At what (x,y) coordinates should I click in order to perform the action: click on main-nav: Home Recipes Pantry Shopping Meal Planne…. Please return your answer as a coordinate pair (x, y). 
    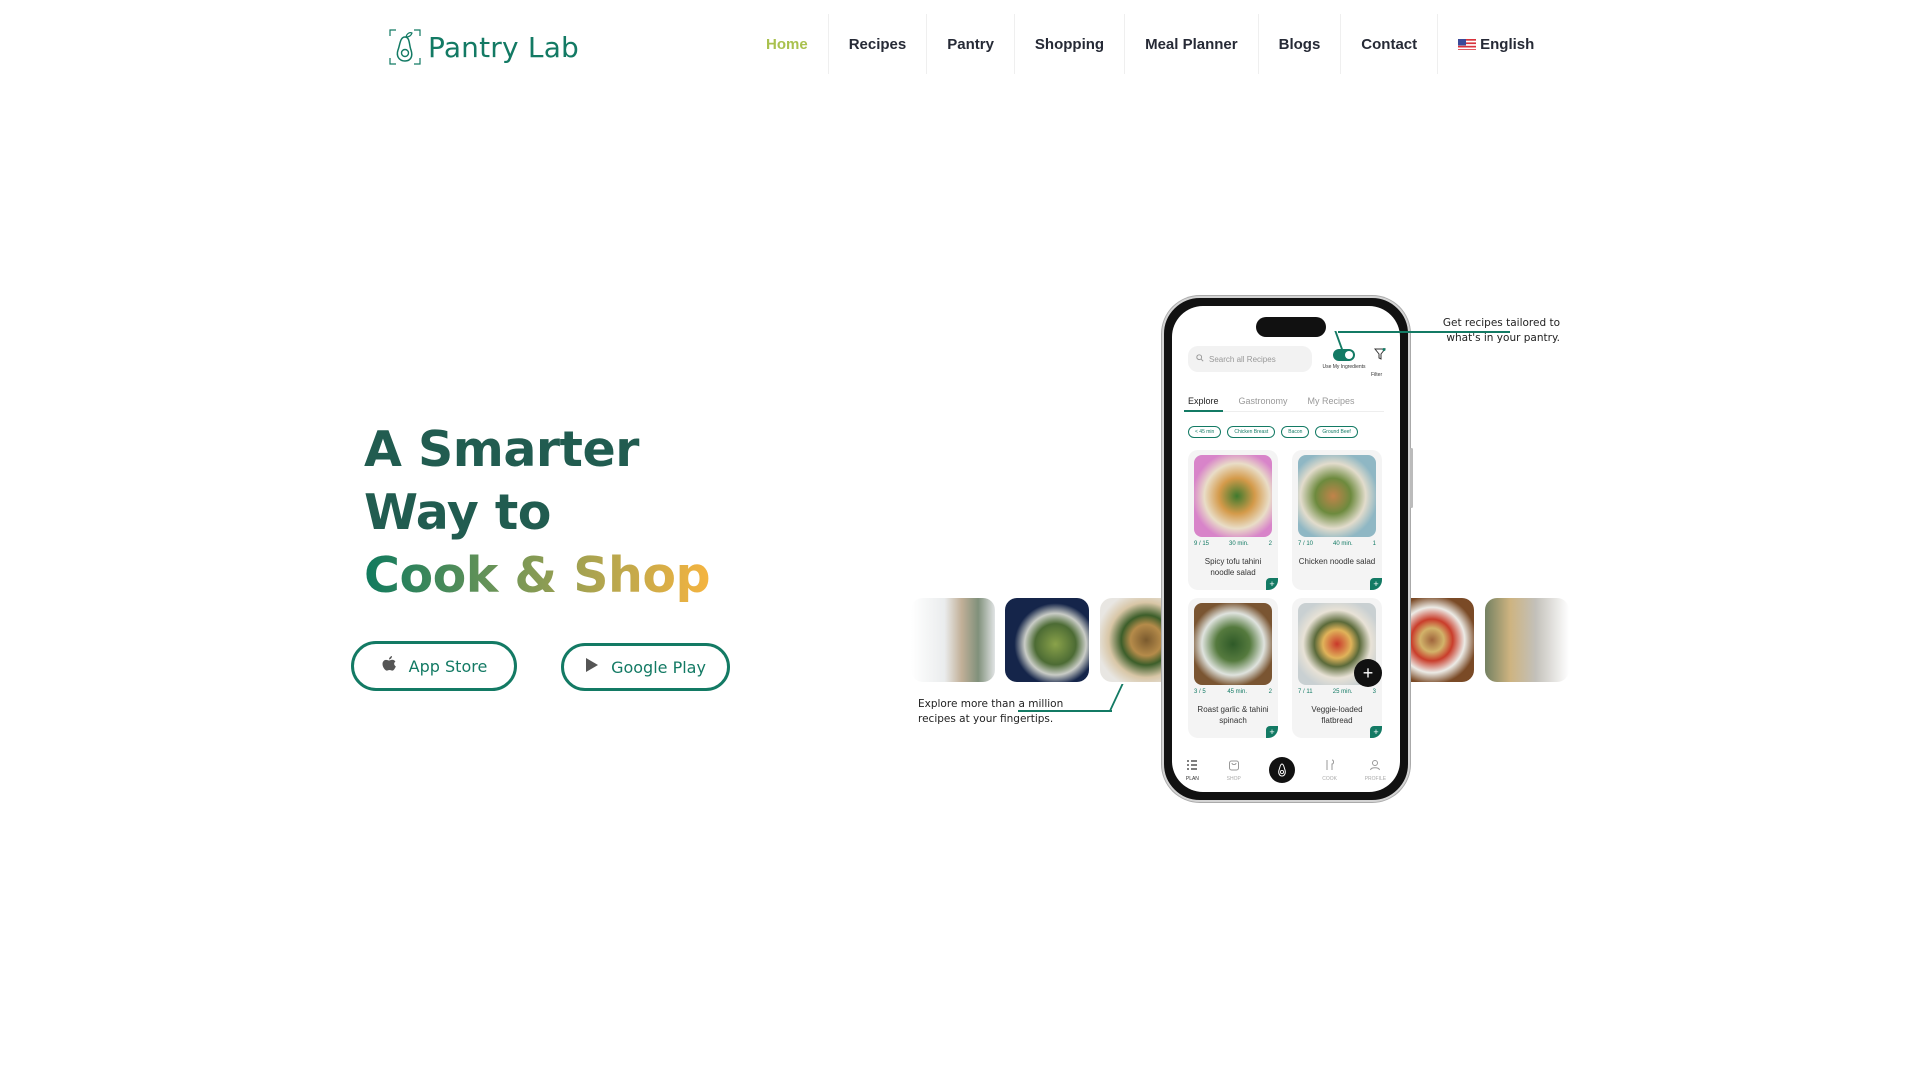
    Looking at the image, I should click on (1152, 44).